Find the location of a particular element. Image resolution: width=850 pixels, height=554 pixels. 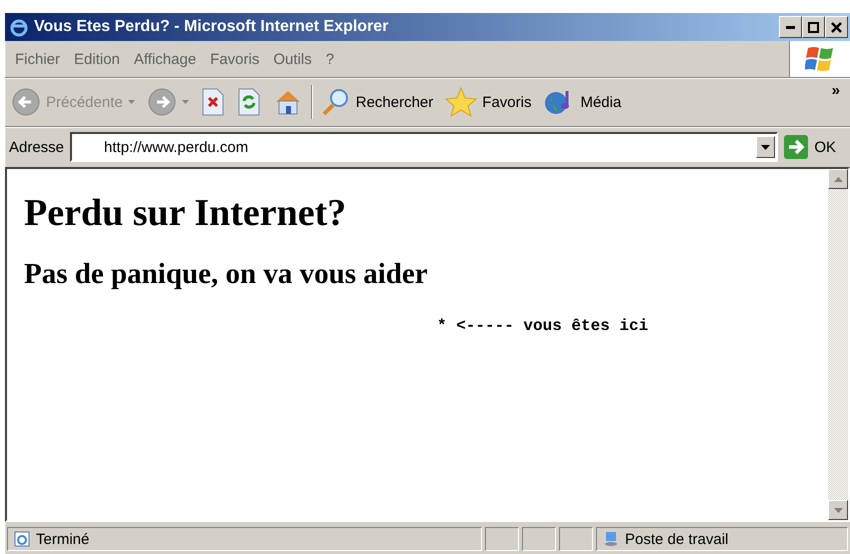

browser-logo-icon is located at coordinates (19, 27).